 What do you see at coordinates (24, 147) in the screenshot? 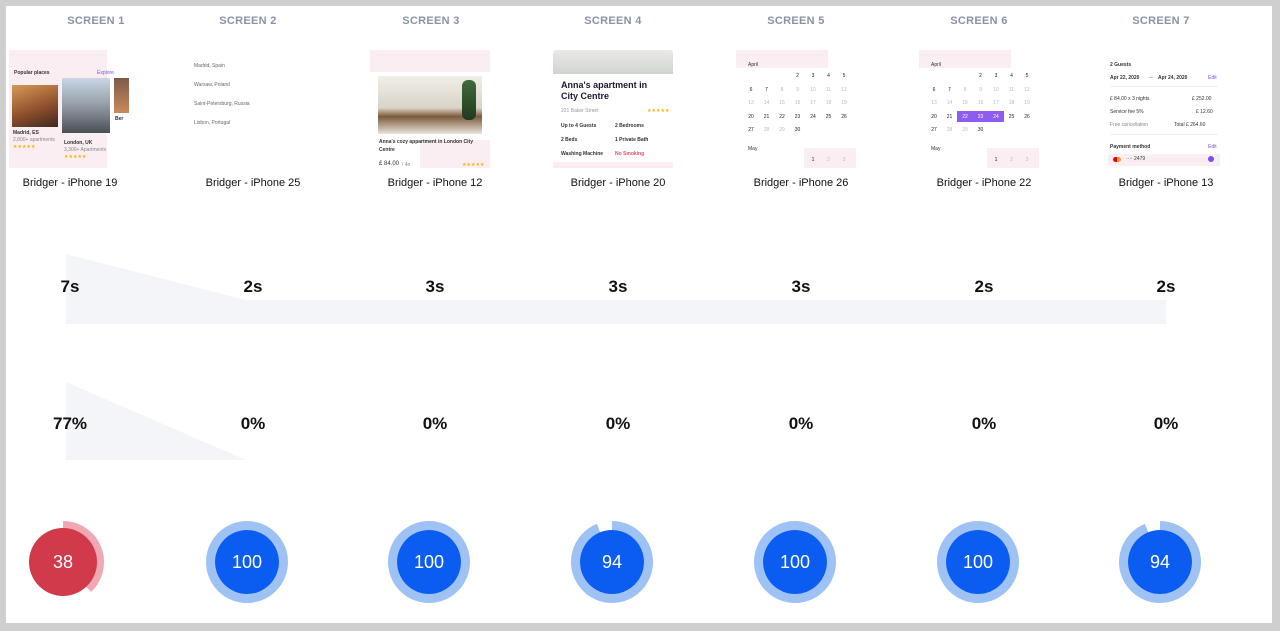
I see `rating-stars: ★★★★★` at bounding box center [24, 147].